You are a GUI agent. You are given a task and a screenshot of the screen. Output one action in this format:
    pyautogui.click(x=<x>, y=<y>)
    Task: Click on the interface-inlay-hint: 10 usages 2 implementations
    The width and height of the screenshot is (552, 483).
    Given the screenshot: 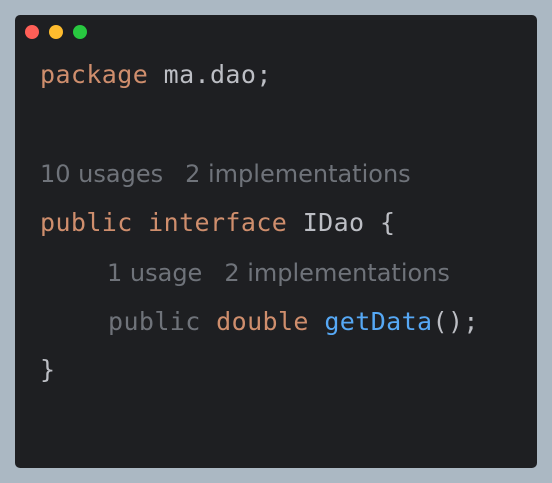 What is the action you would take?
    pyautogui.click(x=225, y=174)
    